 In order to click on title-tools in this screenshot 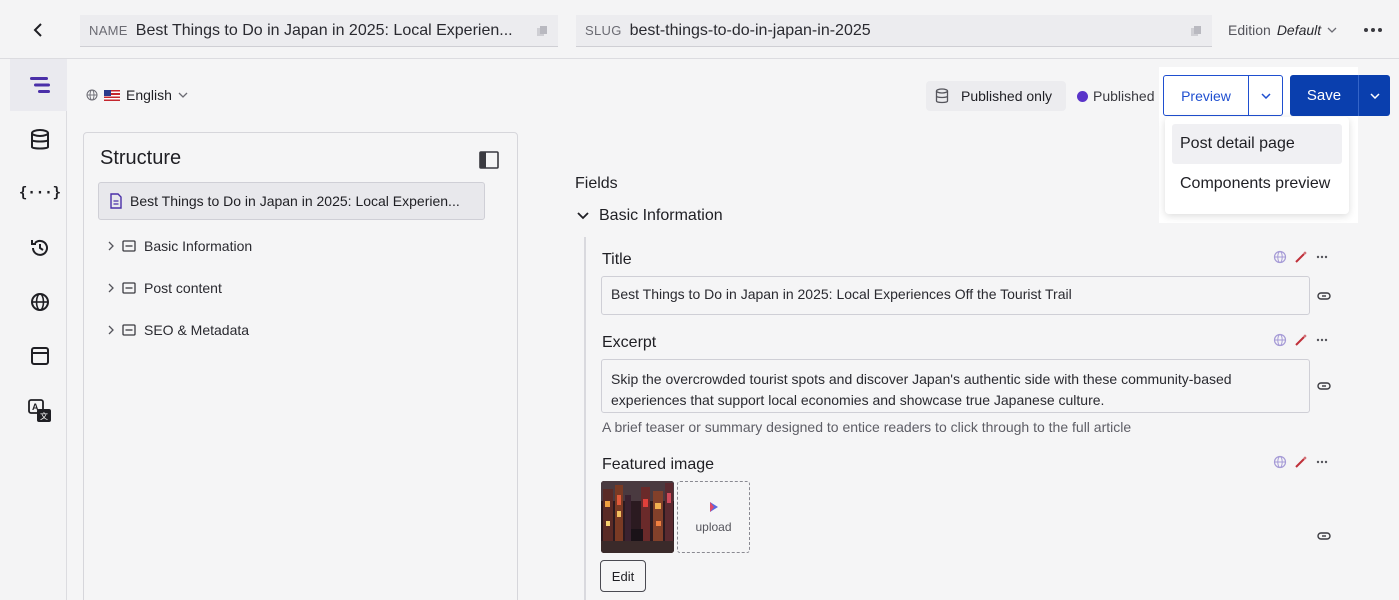, I will do `click(1301, 257)`.